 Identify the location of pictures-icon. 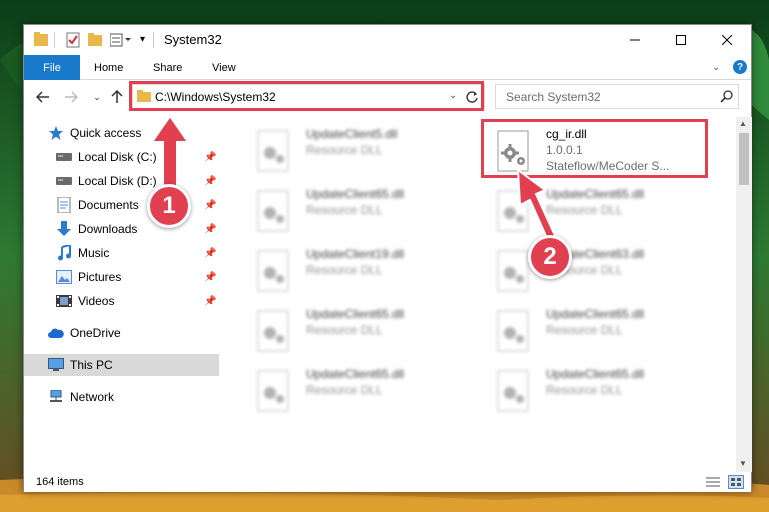
(64, 277).